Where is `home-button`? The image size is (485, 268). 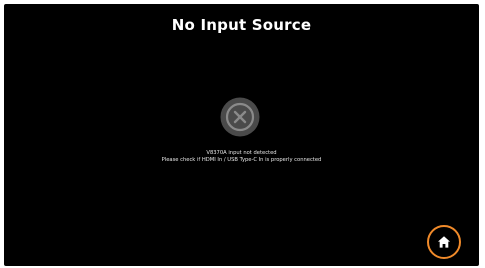
home-button is located at coordinates (444, 242).